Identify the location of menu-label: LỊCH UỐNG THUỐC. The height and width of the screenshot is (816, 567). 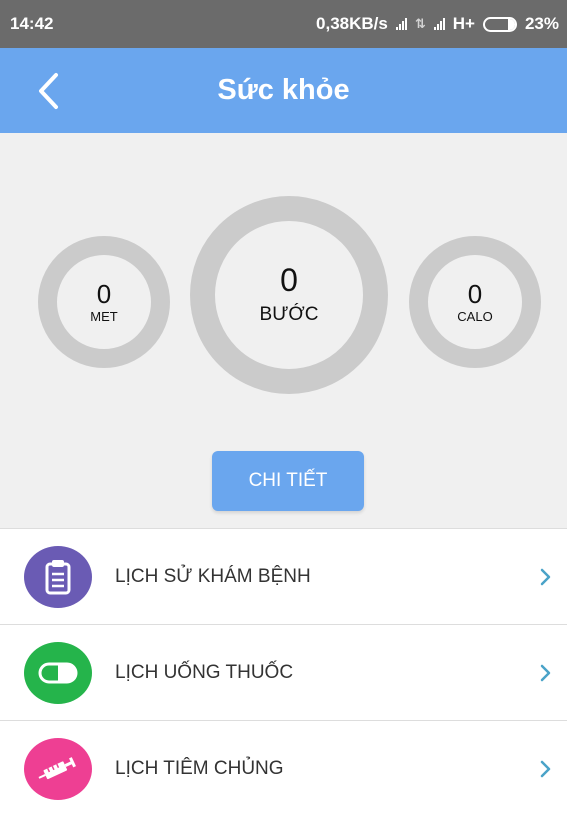
(204, 672).